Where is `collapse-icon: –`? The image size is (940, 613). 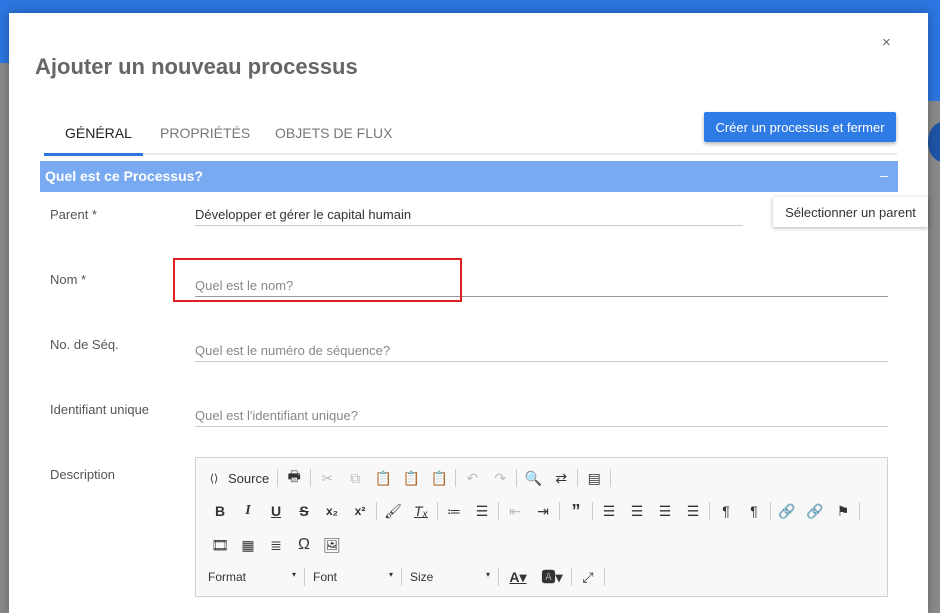 collapse-icon: – is located at coordinates (884, 175).